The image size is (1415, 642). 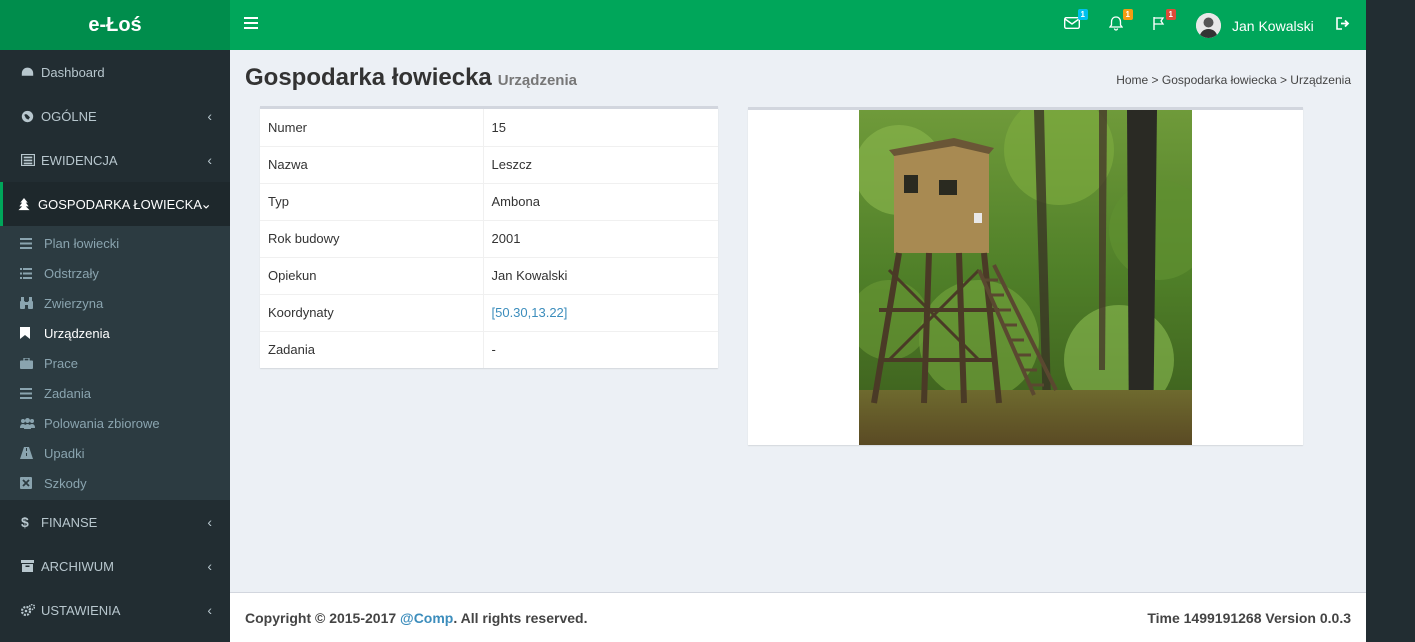 I want to click on sidebar-item-ustawienia: USTAWIENIA ‹, so click(x=115, y=610).